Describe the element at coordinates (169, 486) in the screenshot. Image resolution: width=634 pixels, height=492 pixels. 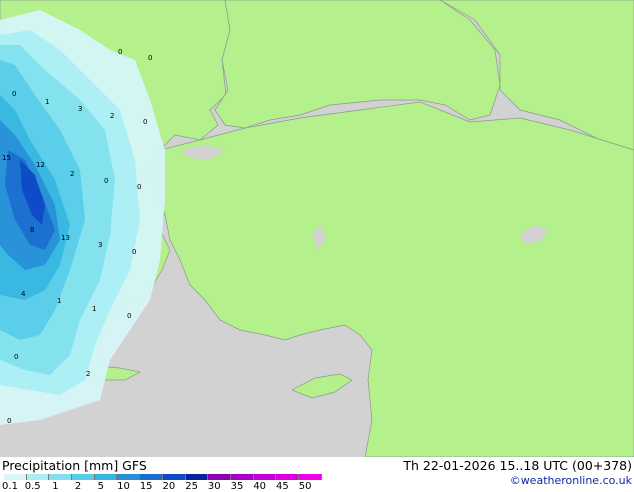
I see `legend-tick: 20` at that location.